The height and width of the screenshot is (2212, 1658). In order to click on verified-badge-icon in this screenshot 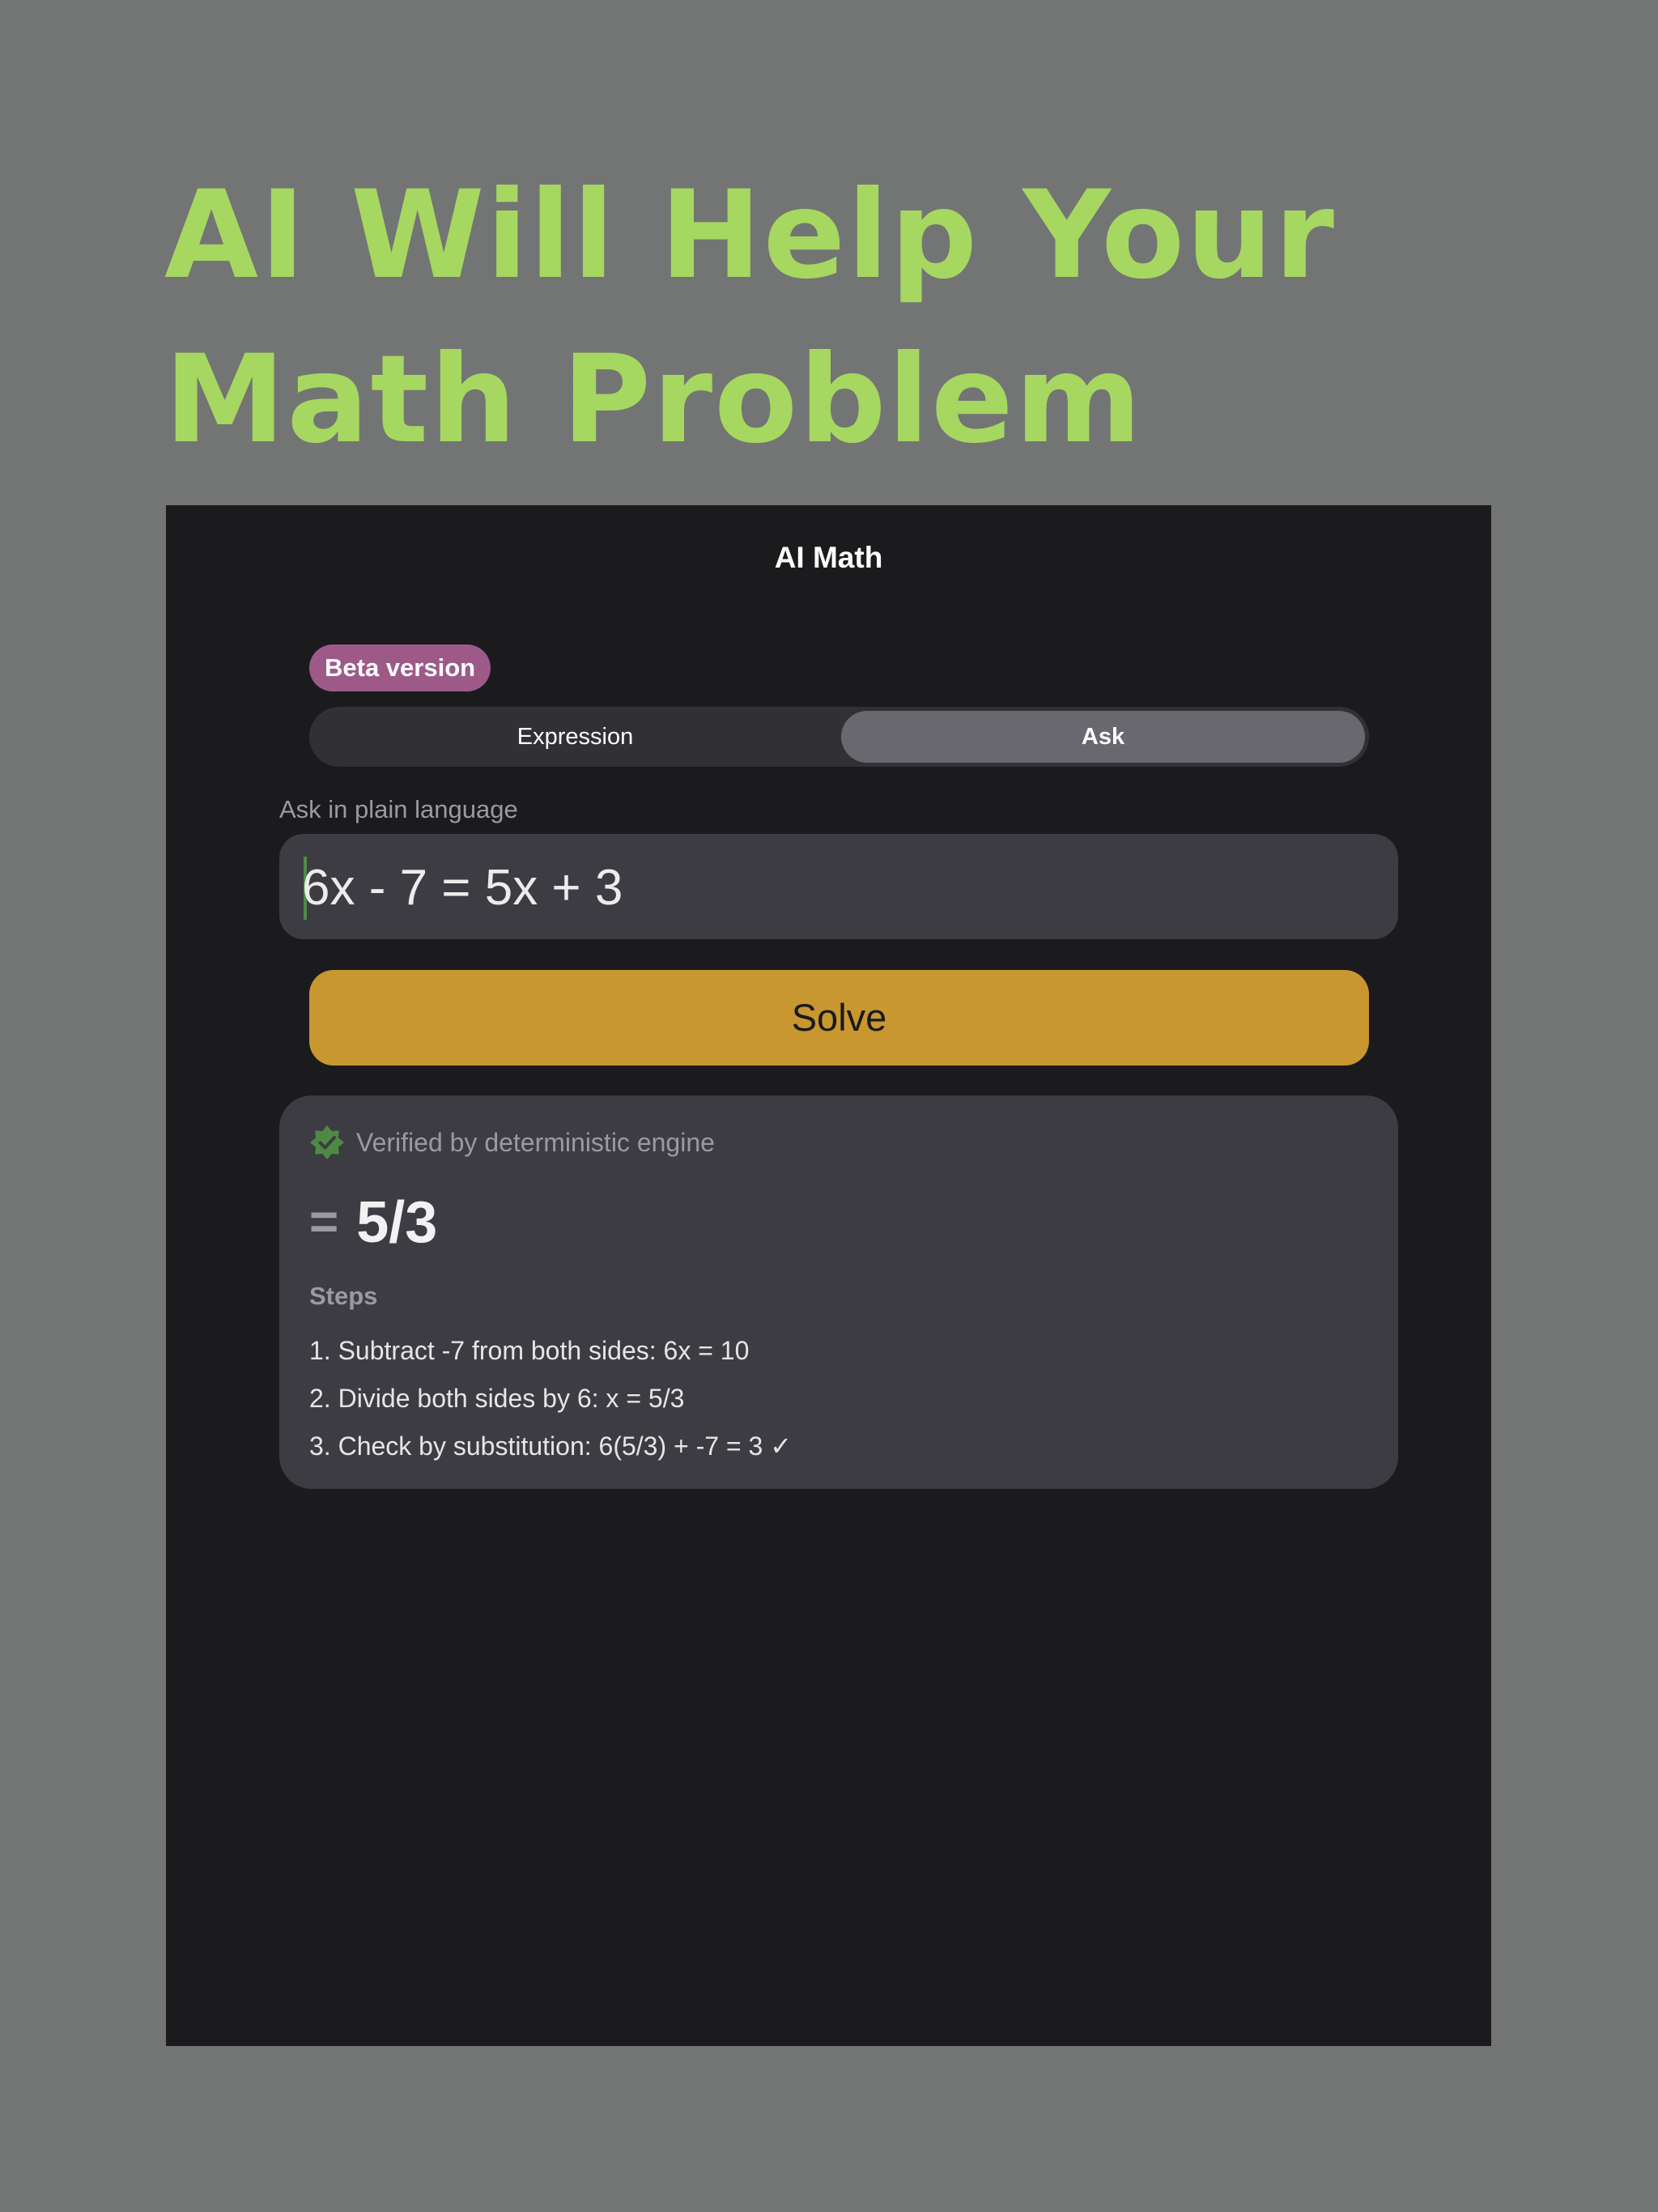, I will do `click(327, 1142)`.